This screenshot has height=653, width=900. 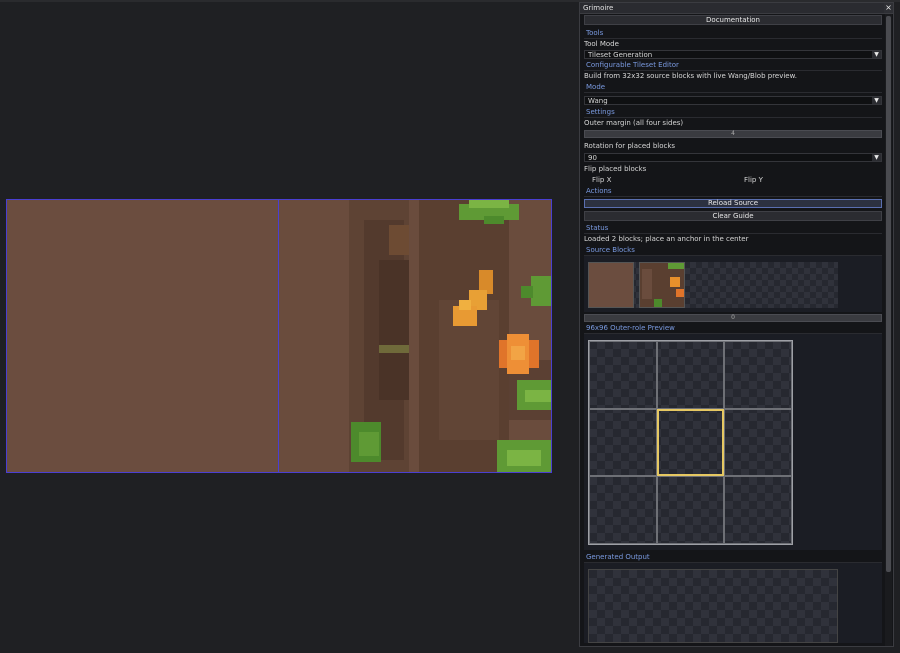 I want to click on outer-margin-slider: 4, so click(x=733, y=134).